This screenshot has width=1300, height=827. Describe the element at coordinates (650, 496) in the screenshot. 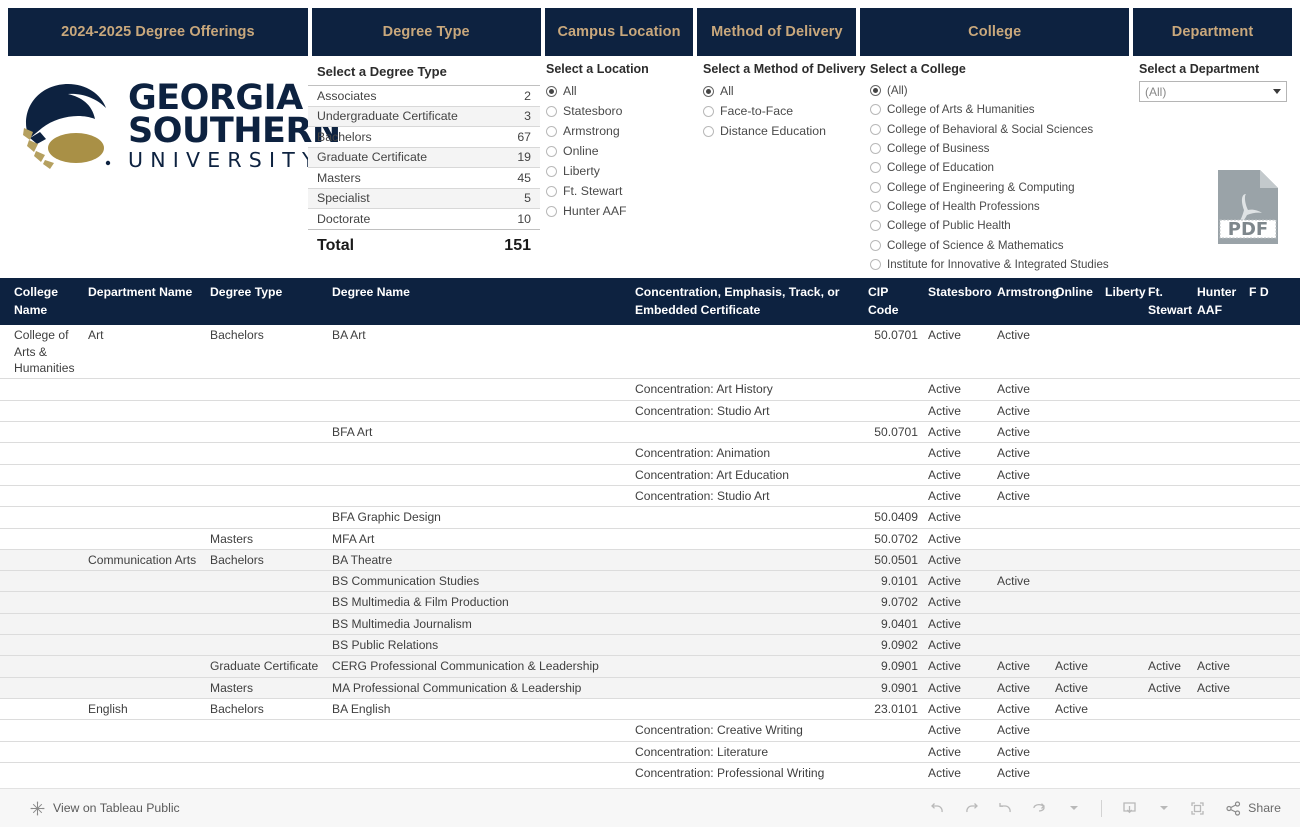

I see `table-row: Concentration: Studio Art Active Active` at that location.